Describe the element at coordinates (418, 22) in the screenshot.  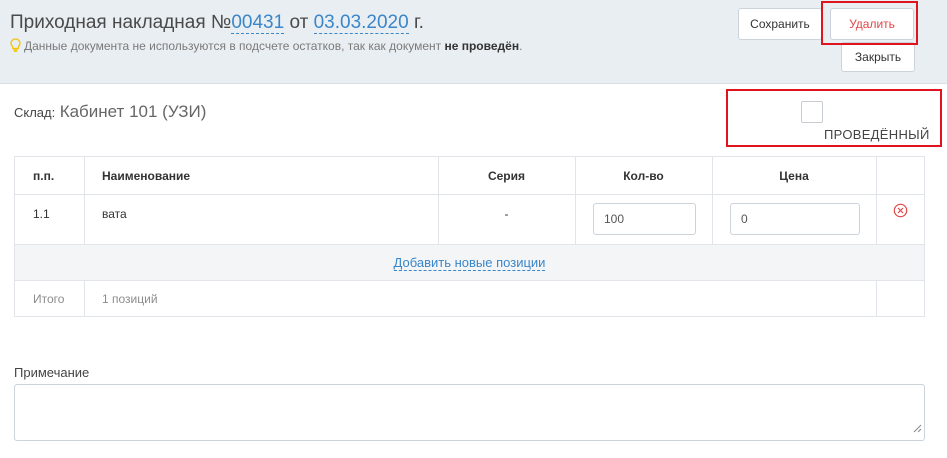
I see `title-suffix: г.` at that location.